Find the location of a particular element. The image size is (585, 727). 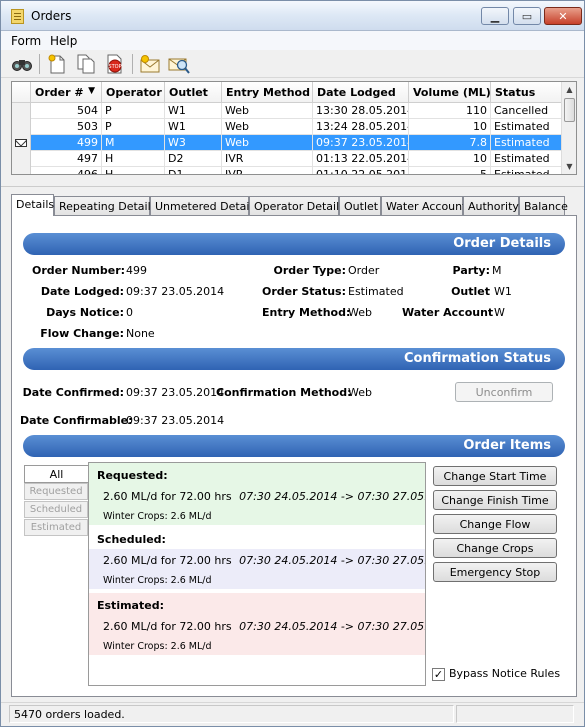

tab-operator-details: Operator Details is located at coordinates (297, 205).